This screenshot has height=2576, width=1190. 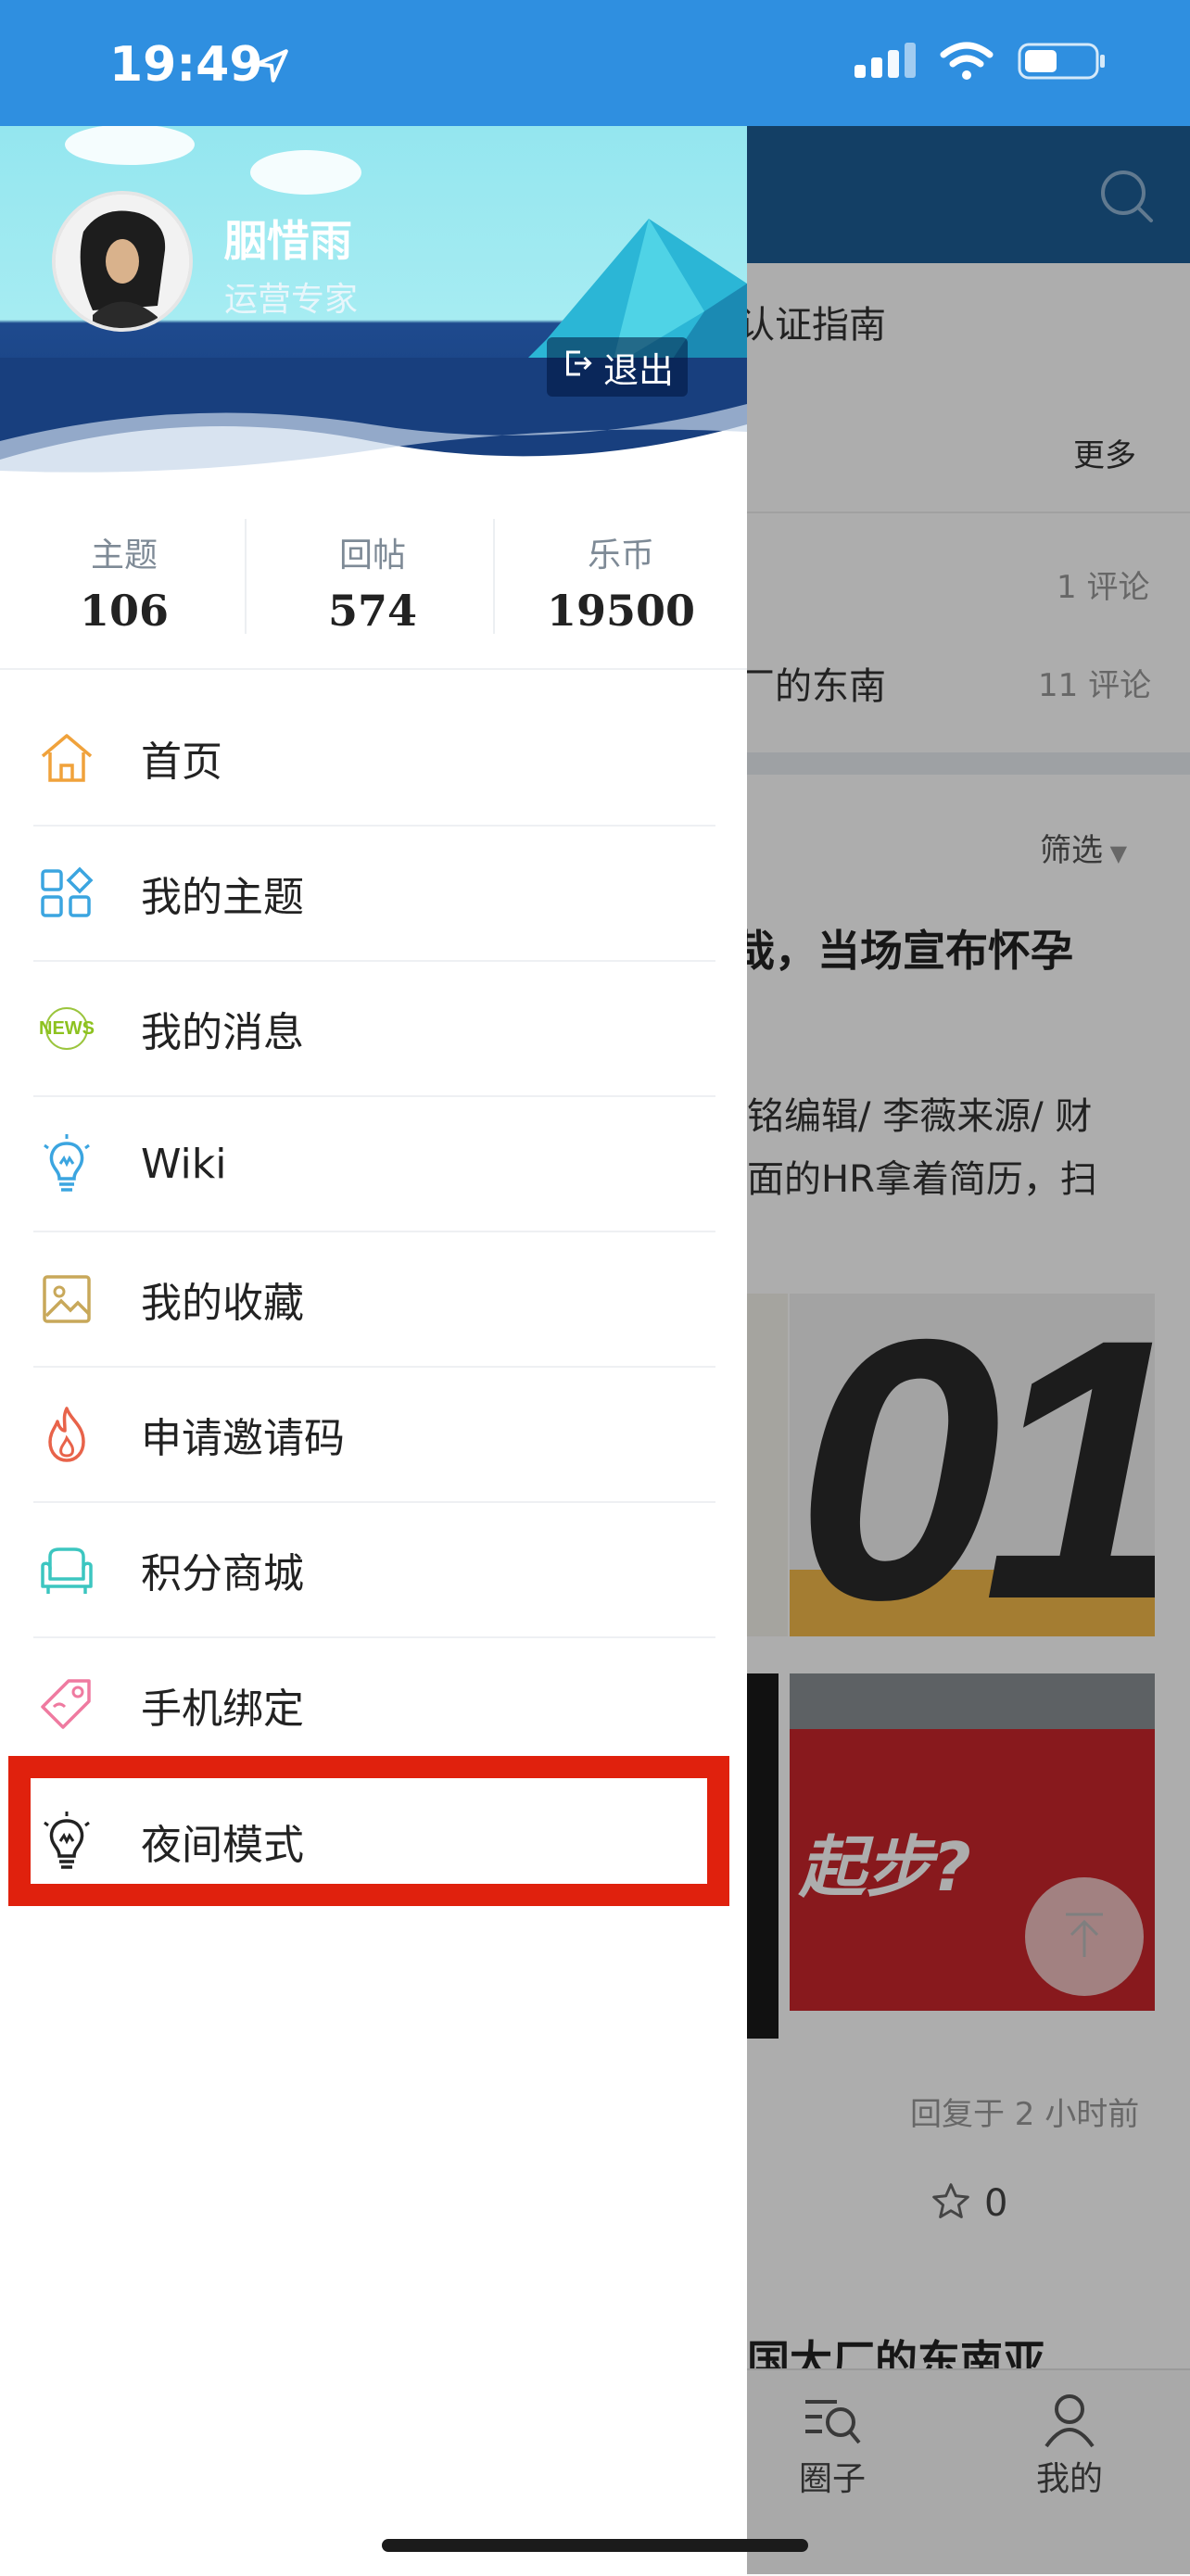 I want to click on menu-item-my-topics: 我的主题, so click(x=374, y=894).